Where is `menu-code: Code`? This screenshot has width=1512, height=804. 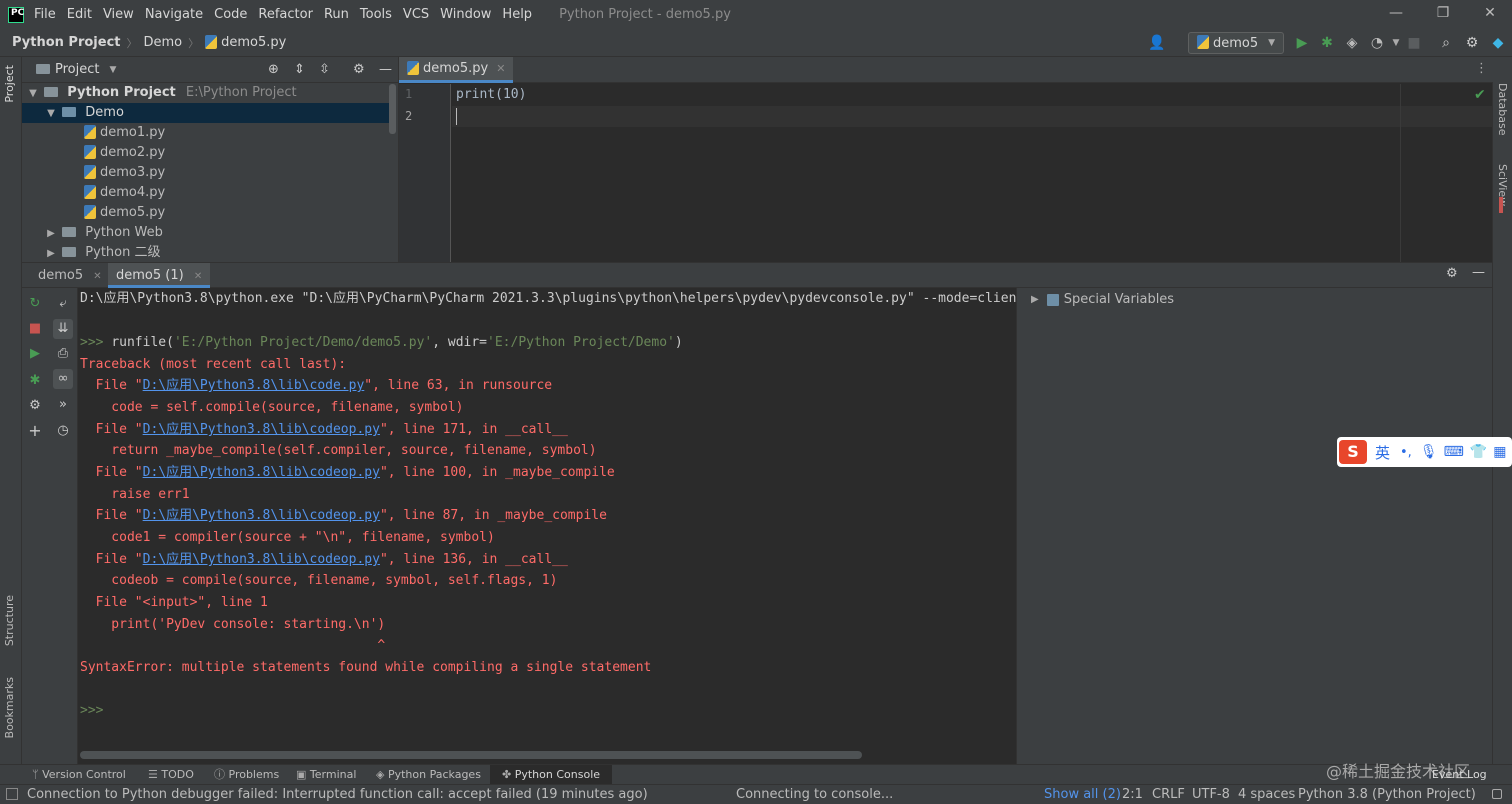
menu-code: Code is located at coordinates (230, 14).